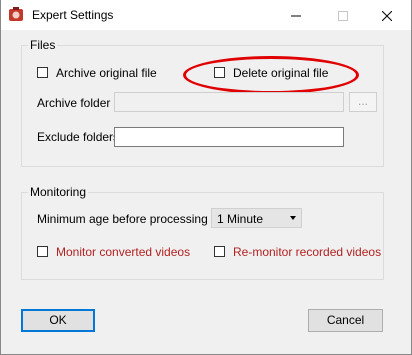  What do you see at coordinates (293, 218) in the screenshot?
I see `chevron-down-icon` at bounding box center [293, 218].